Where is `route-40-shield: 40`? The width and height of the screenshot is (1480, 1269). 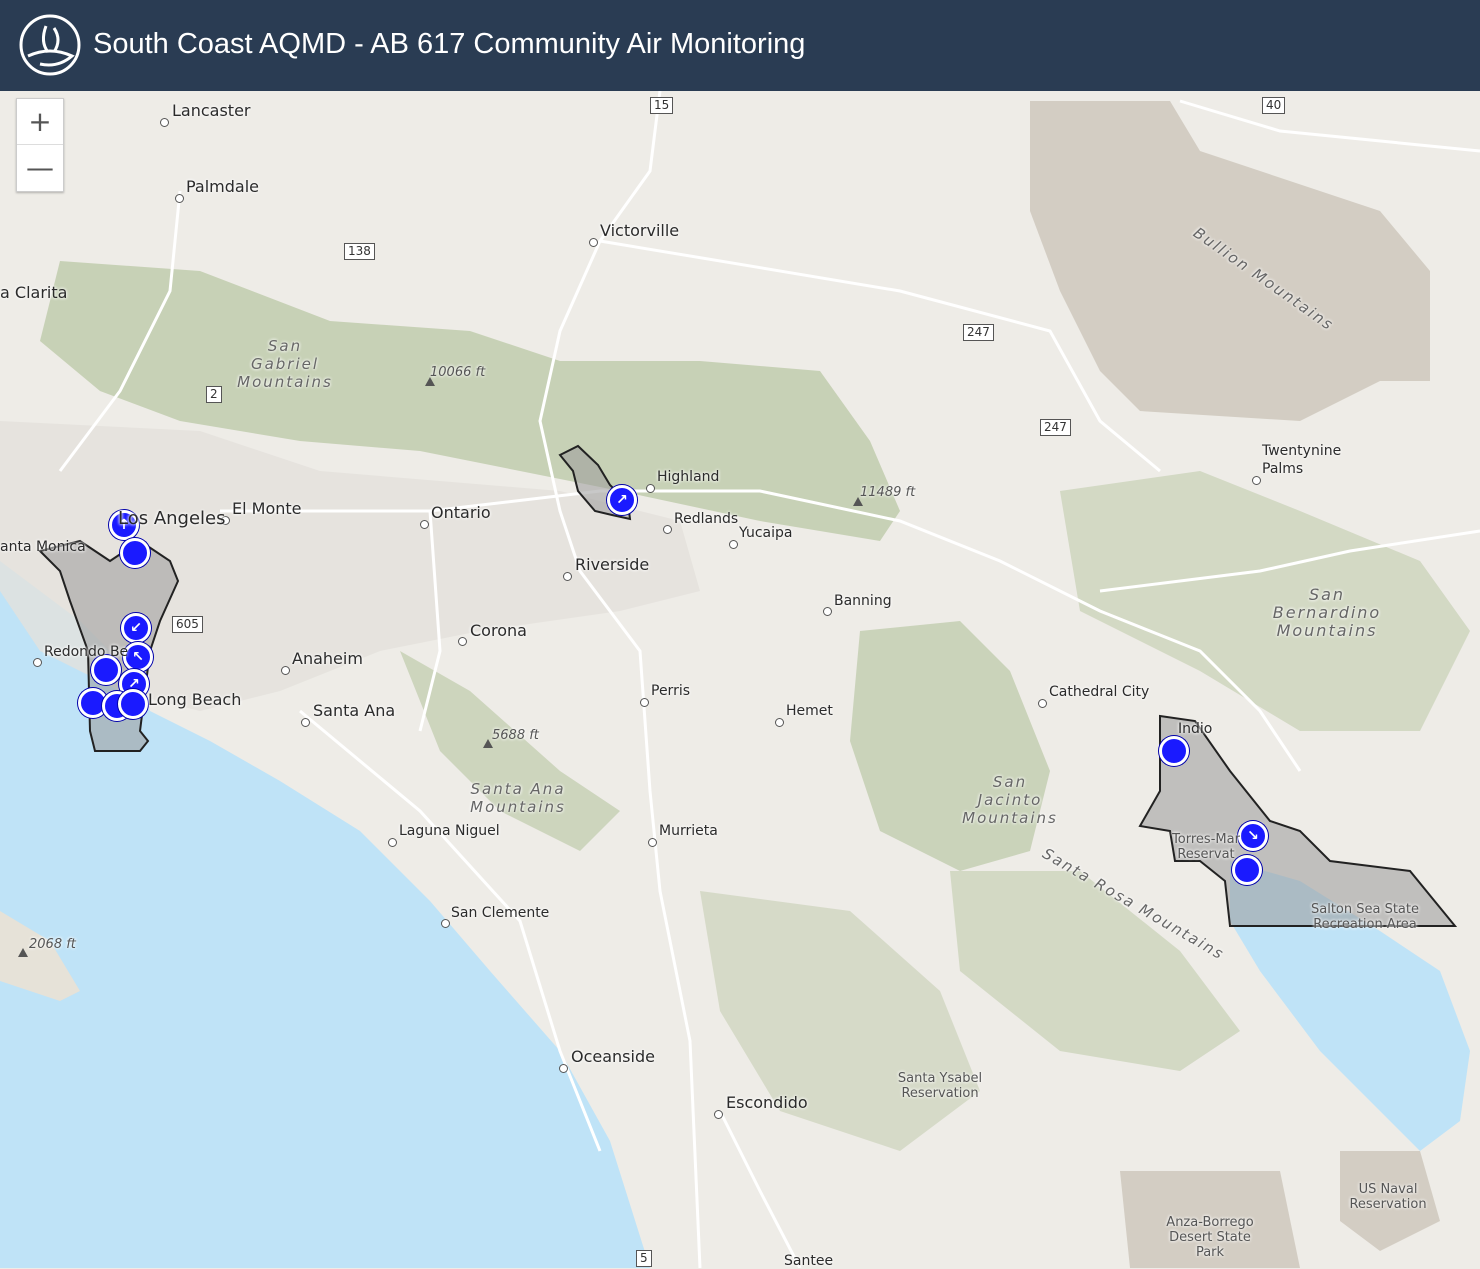 route-40-shield: 40 is located at coordinates (1274, 105).